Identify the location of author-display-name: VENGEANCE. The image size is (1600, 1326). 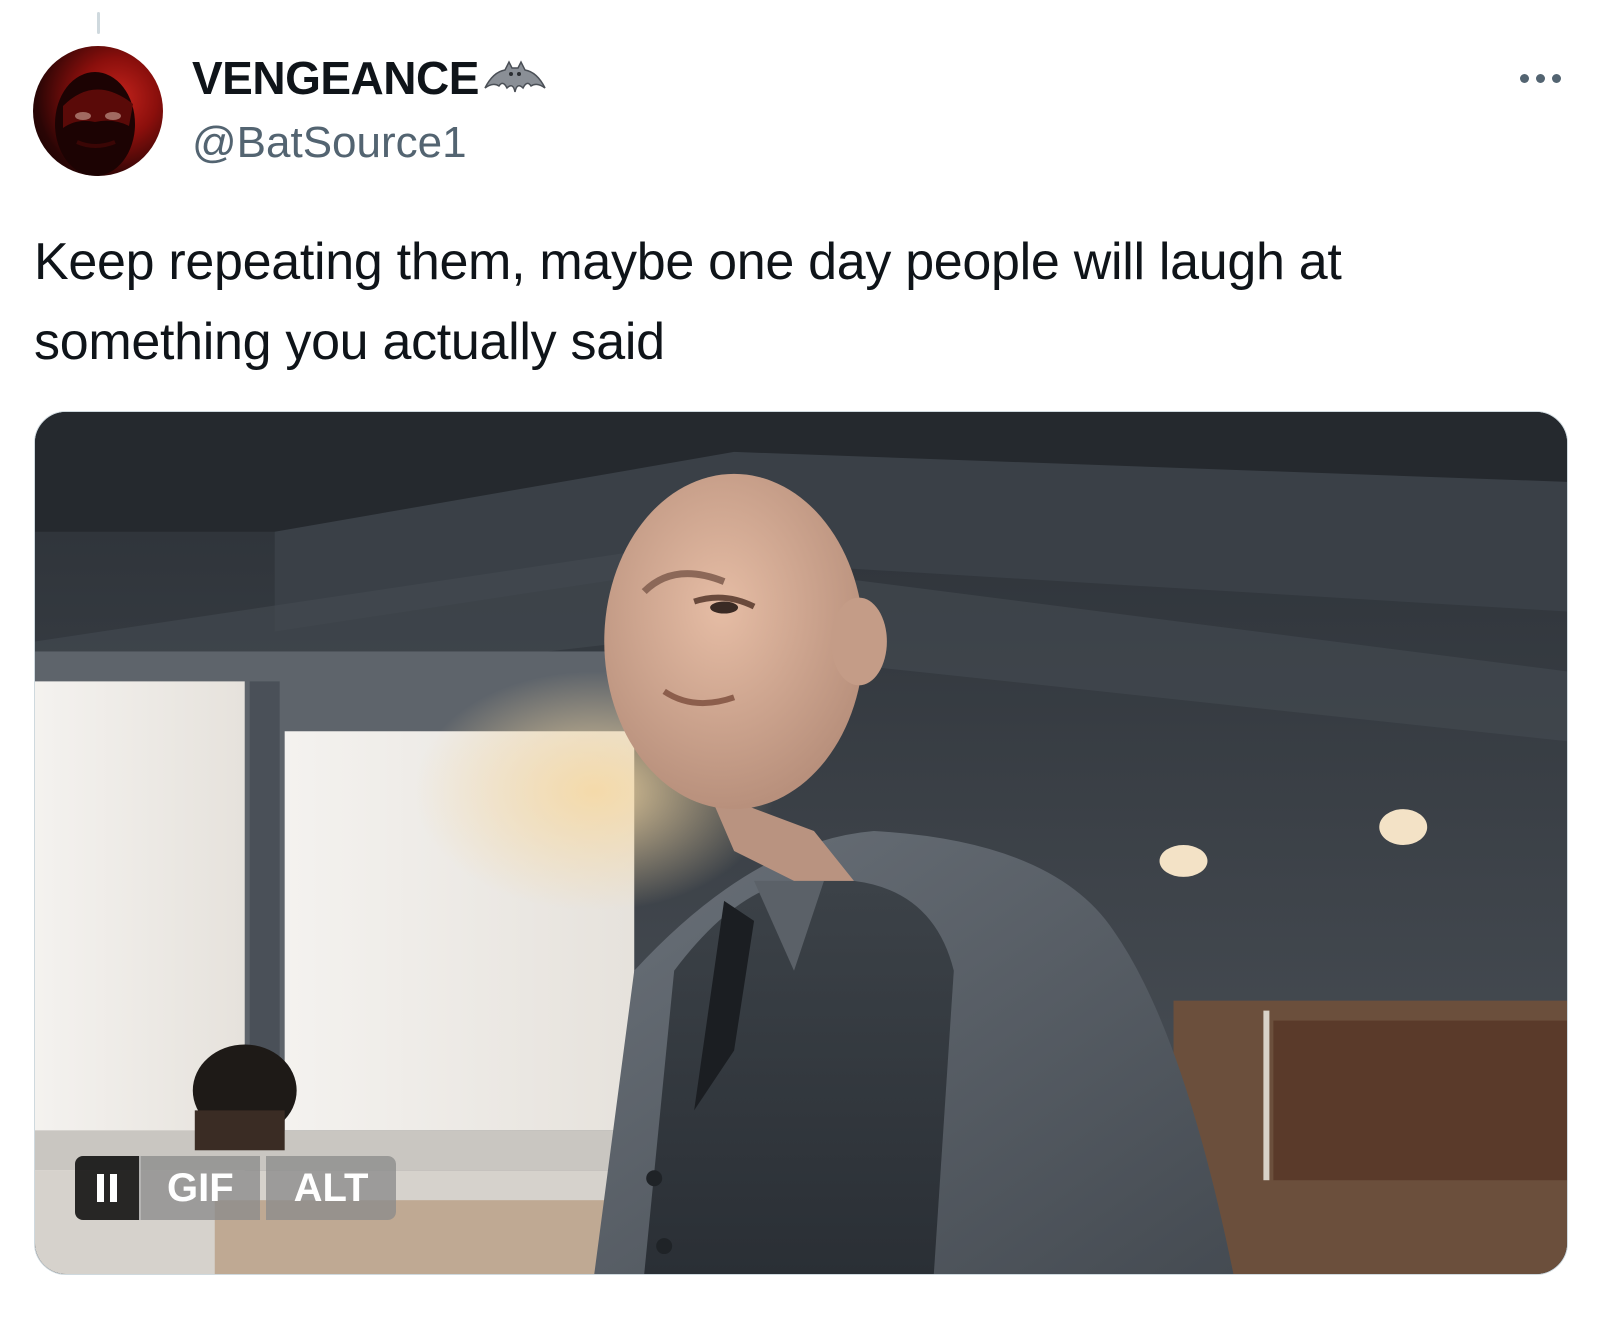
(369, 78).